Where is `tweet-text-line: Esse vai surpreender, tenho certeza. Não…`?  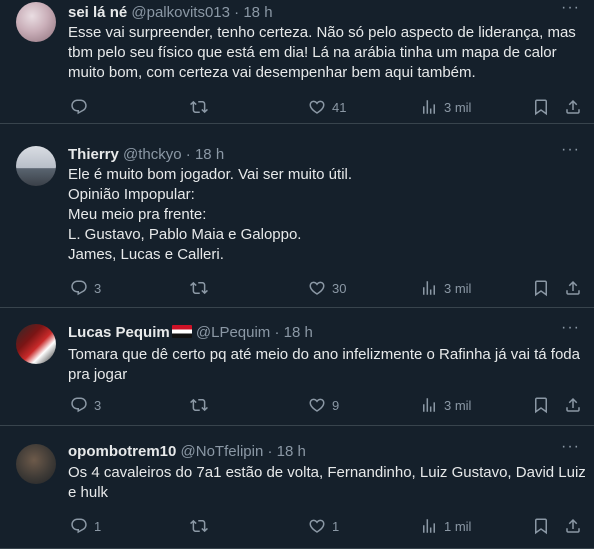 tweet-text-line: Esse vai surpreender, tenho certeza. Não… is located at coordinates (322, 32).